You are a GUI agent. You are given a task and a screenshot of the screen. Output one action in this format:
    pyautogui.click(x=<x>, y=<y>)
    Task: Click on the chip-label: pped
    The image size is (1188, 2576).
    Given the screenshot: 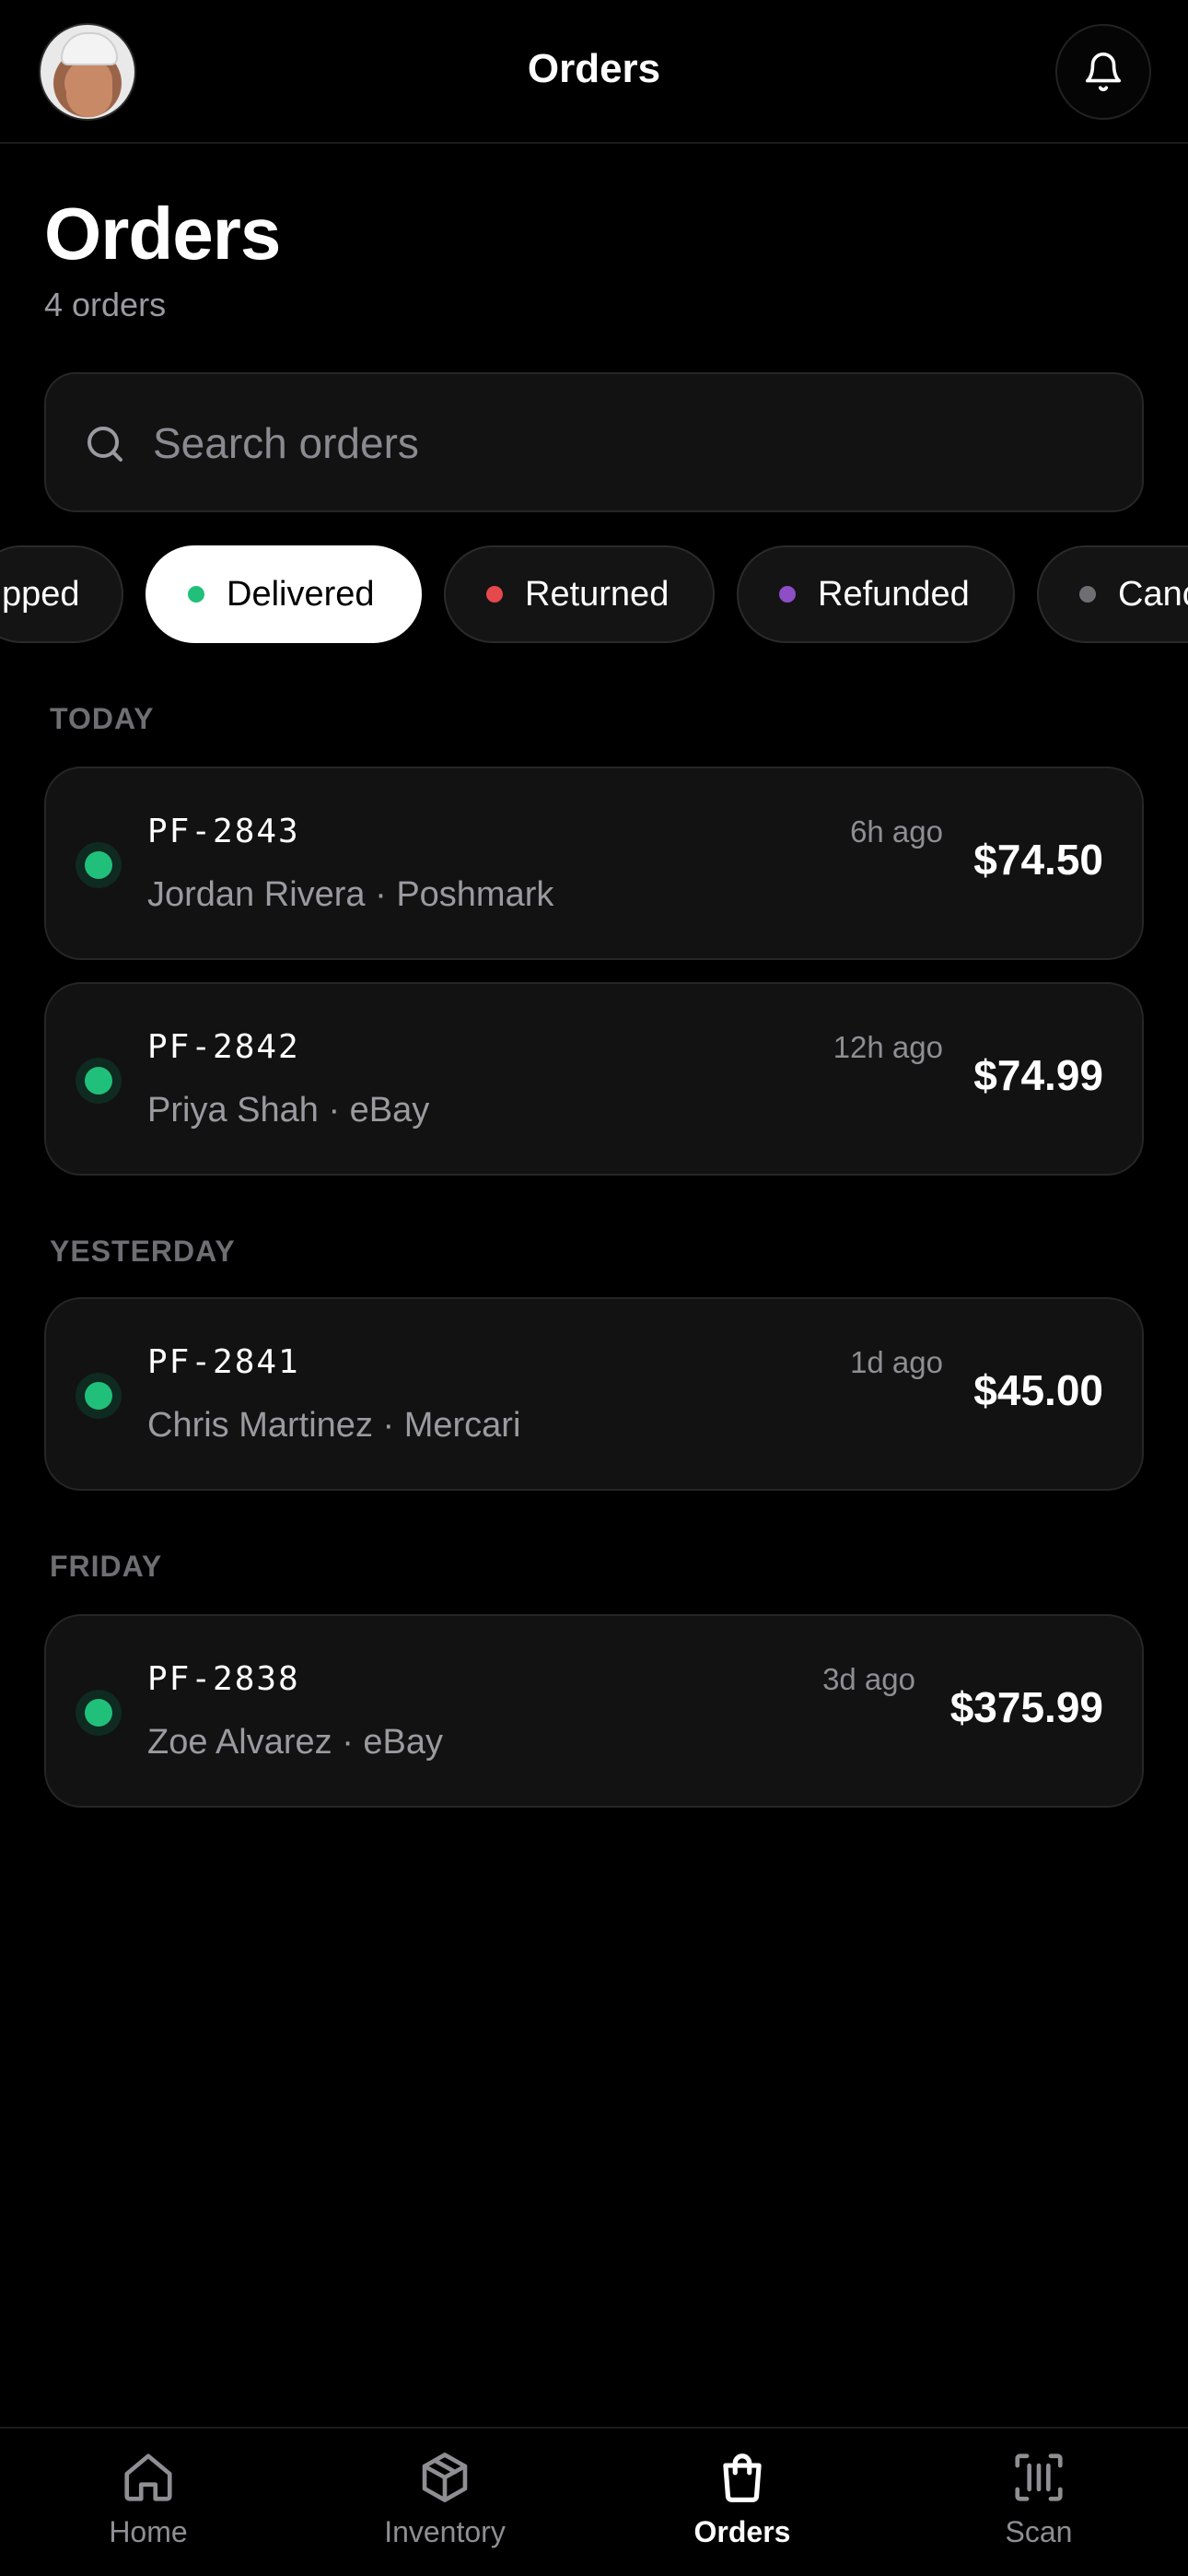 What is the action you would take?
    pyautogui.click(x=41, y=594)
    